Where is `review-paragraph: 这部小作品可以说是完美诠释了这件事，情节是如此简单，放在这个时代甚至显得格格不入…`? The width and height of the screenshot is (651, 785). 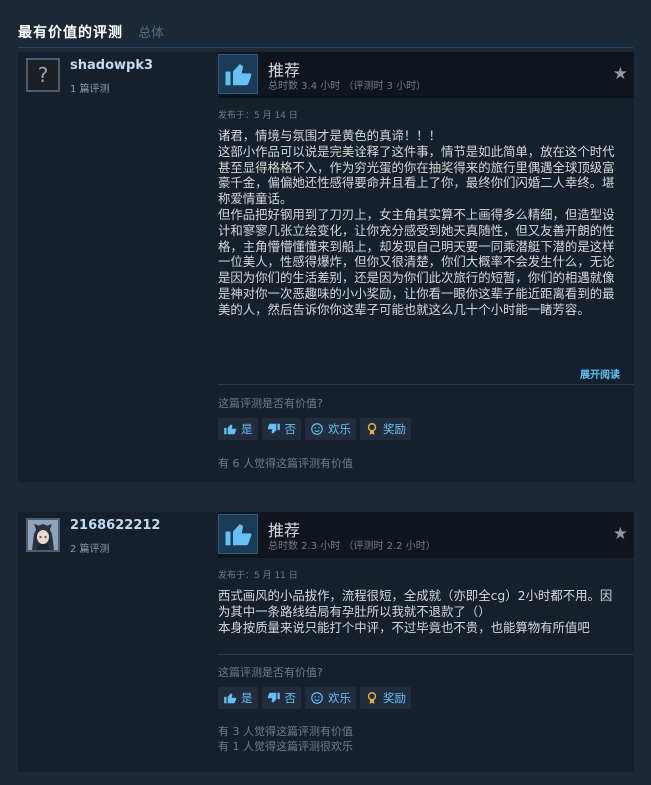 review-paragraph: 这部小作品可以说是完美诠释了这件事，情节是如此简单，放在这个时代甚至显得格格不入… is located at coordinates (416, 175).